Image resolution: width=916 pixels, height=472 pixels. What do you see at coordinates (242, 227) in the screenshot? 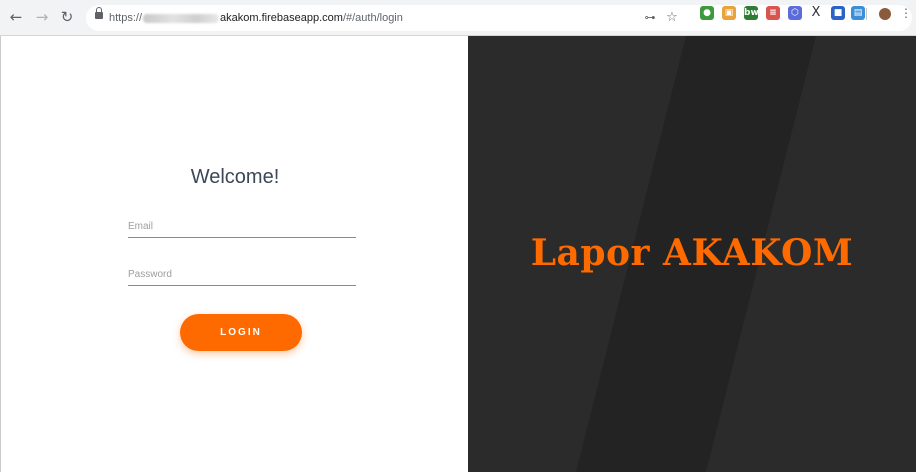
I see `email-field` at bounding box center [242, 227].